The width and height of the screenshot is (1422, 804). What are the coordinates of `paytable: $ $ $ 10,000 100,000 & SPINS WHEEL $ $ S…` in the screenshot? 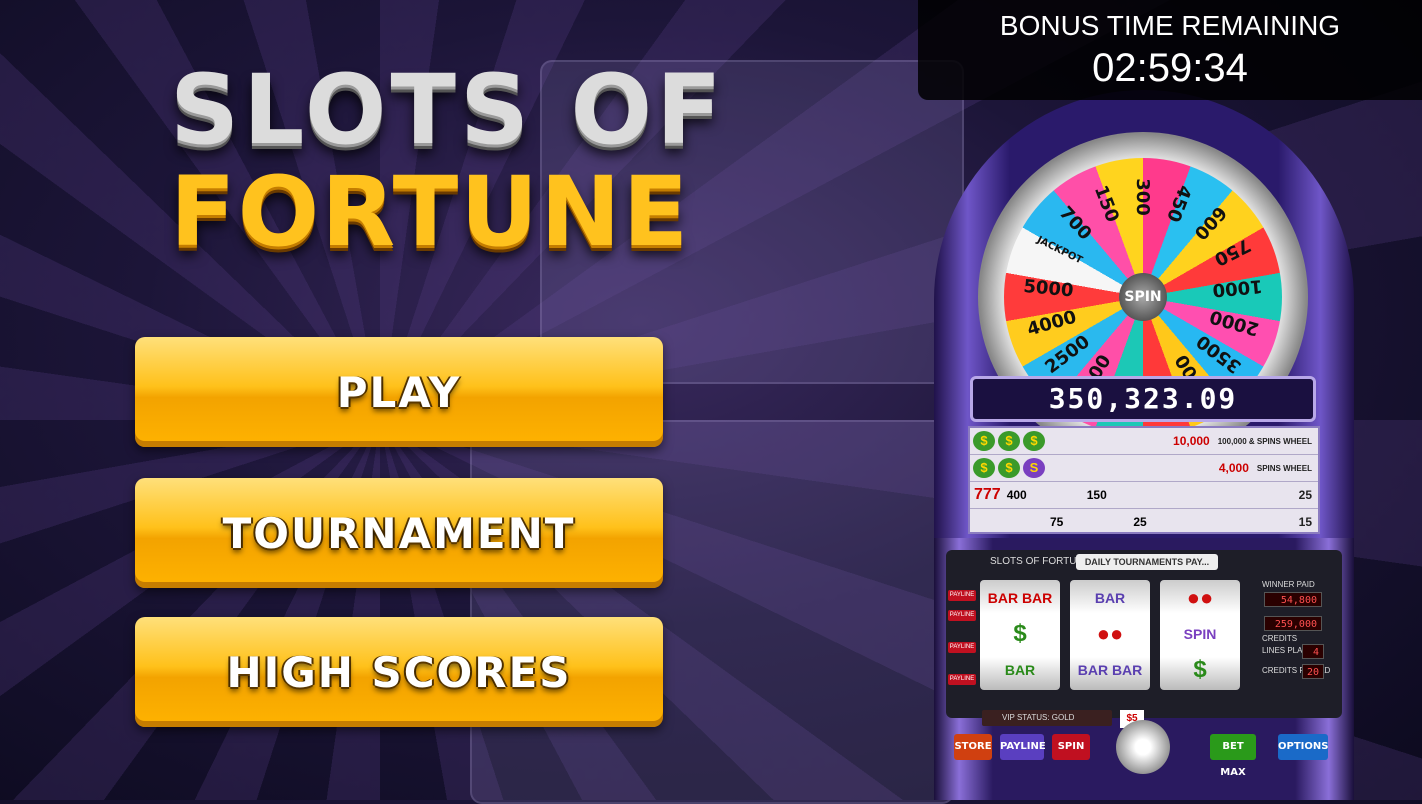 It's located at (1144, 480).